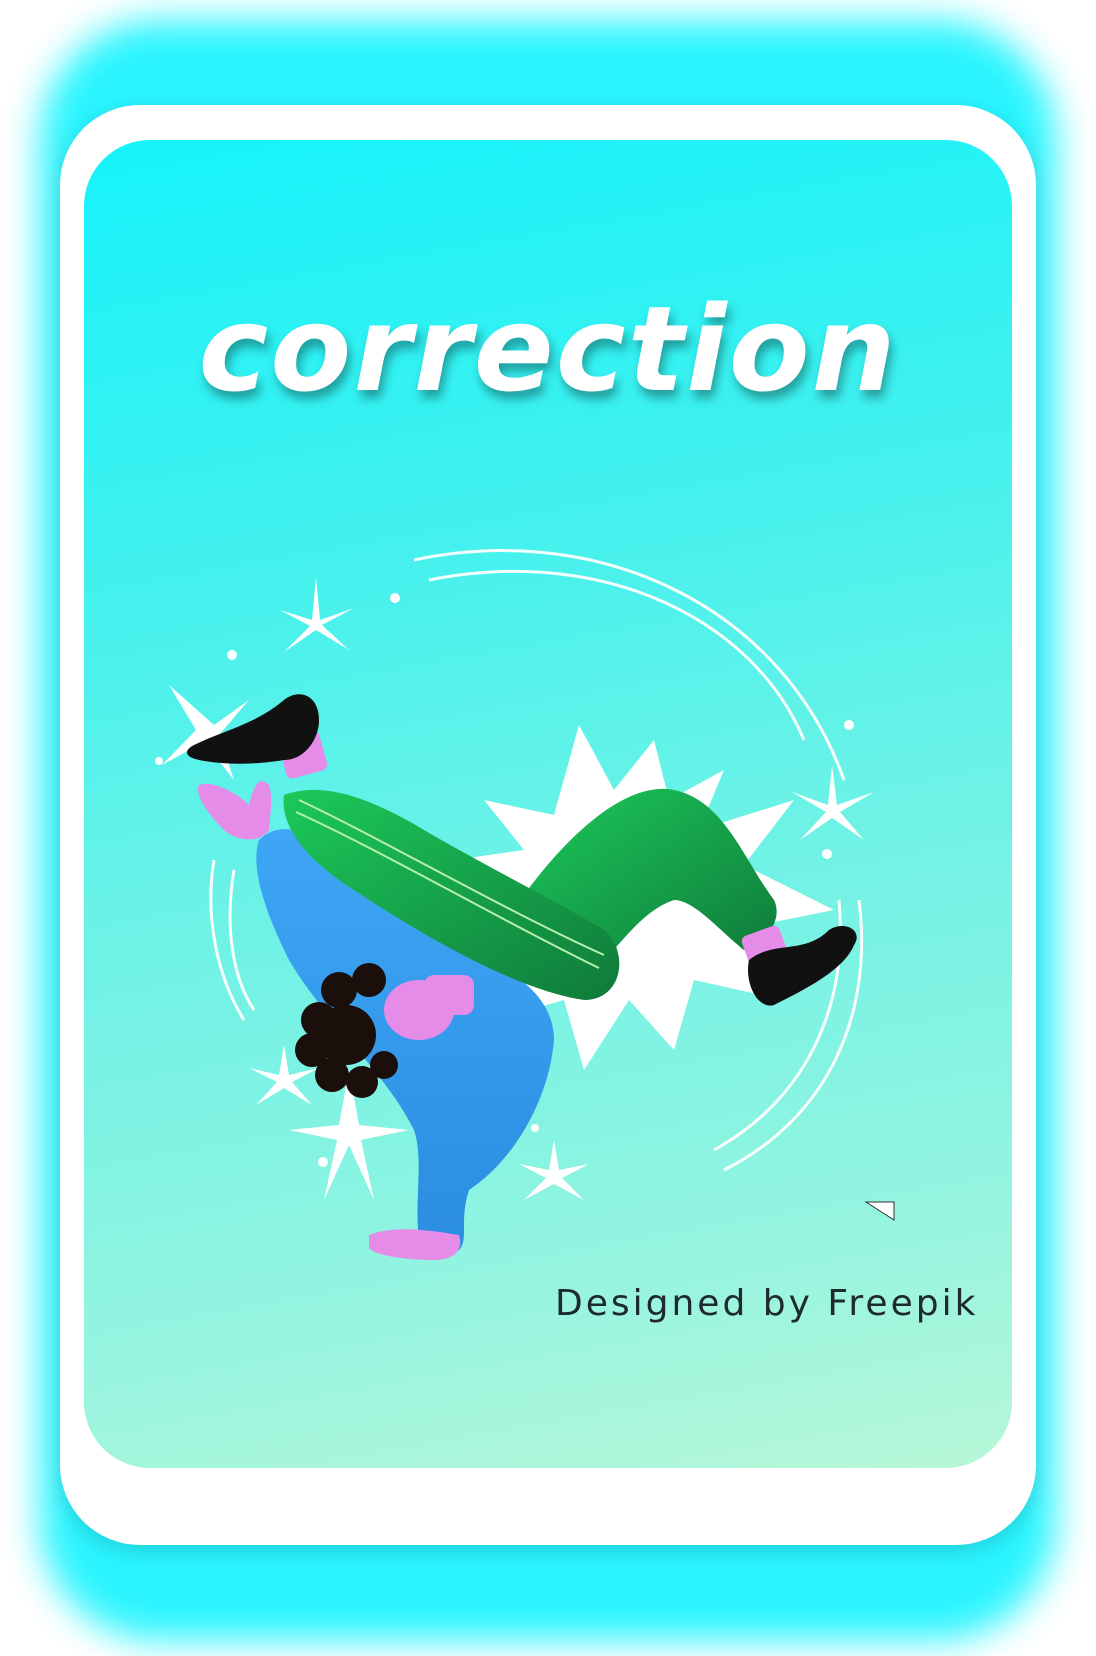 This screenshot has width=1096, height=1656. I want to click on orbit-arc-outer, so click(629, 665).